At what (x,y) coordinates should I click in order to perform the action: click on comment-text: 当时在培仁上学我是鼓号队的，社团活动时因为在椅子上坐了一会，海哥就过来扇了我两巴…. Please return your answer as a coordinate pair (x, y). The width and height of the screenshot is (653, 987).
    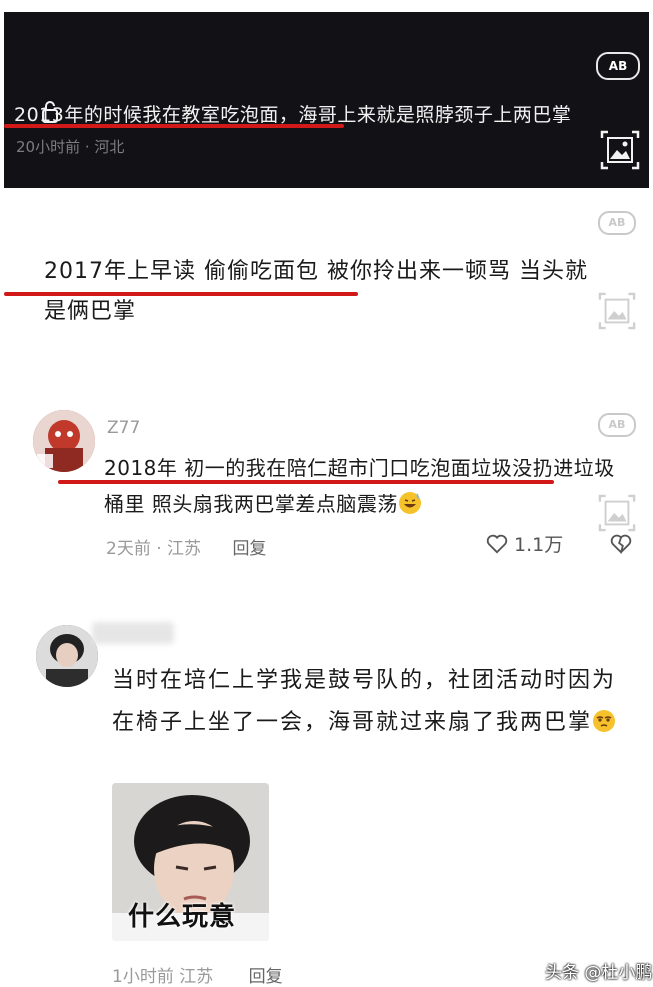
    Looking at the image, I should click on (364, 701).